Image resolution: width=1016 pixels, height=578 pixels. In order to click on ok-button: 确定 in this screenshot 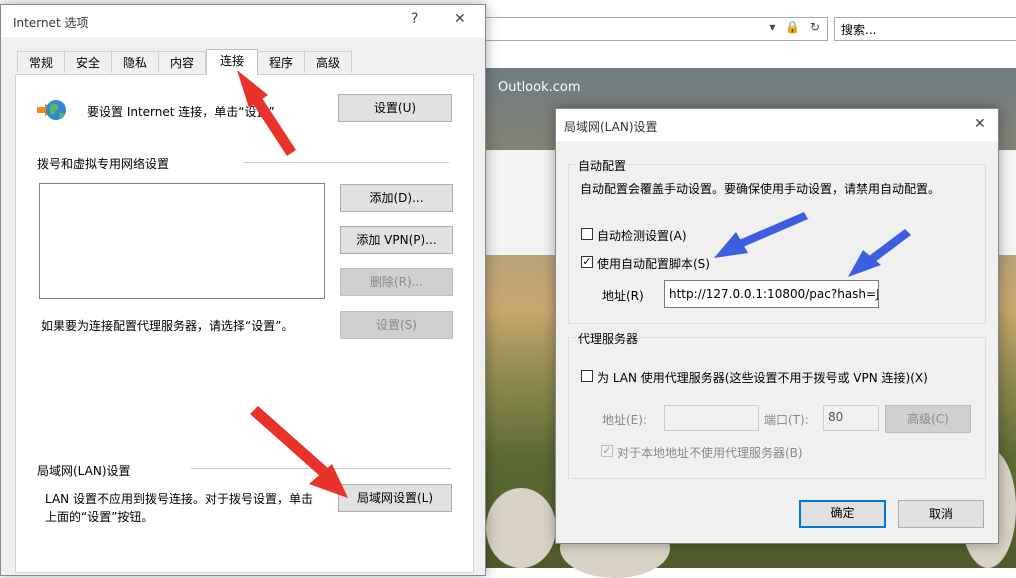, I will do `click(842, 514)`.